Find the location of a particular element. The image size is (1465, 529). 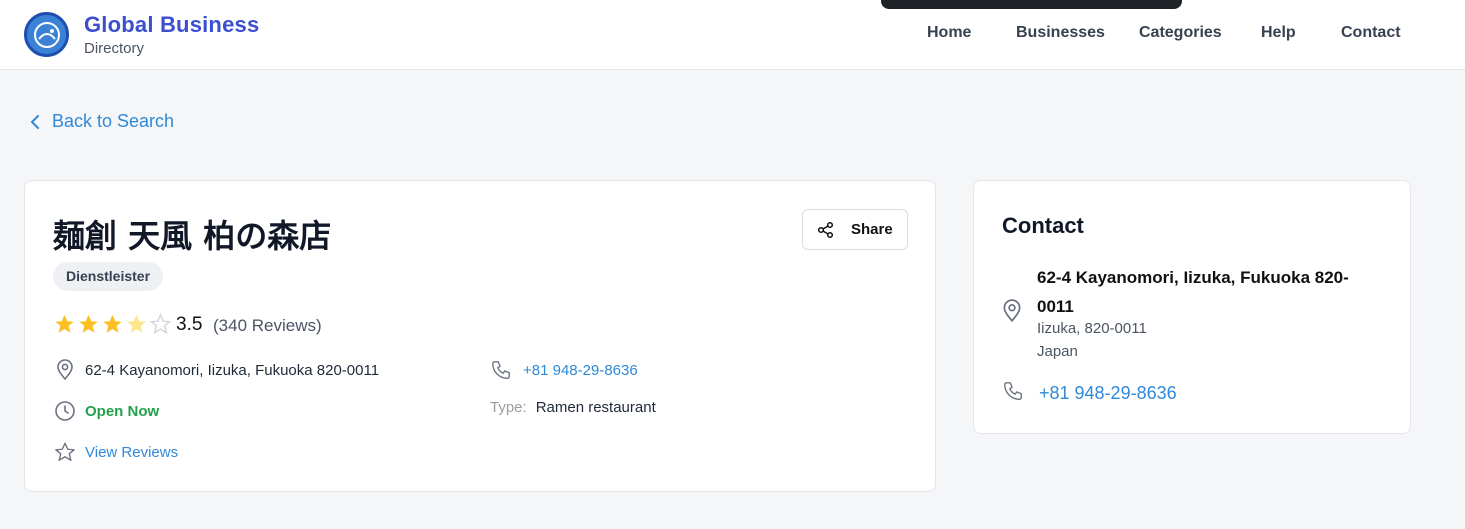

brand-title: Global Business is located at coordinates (171, 25).